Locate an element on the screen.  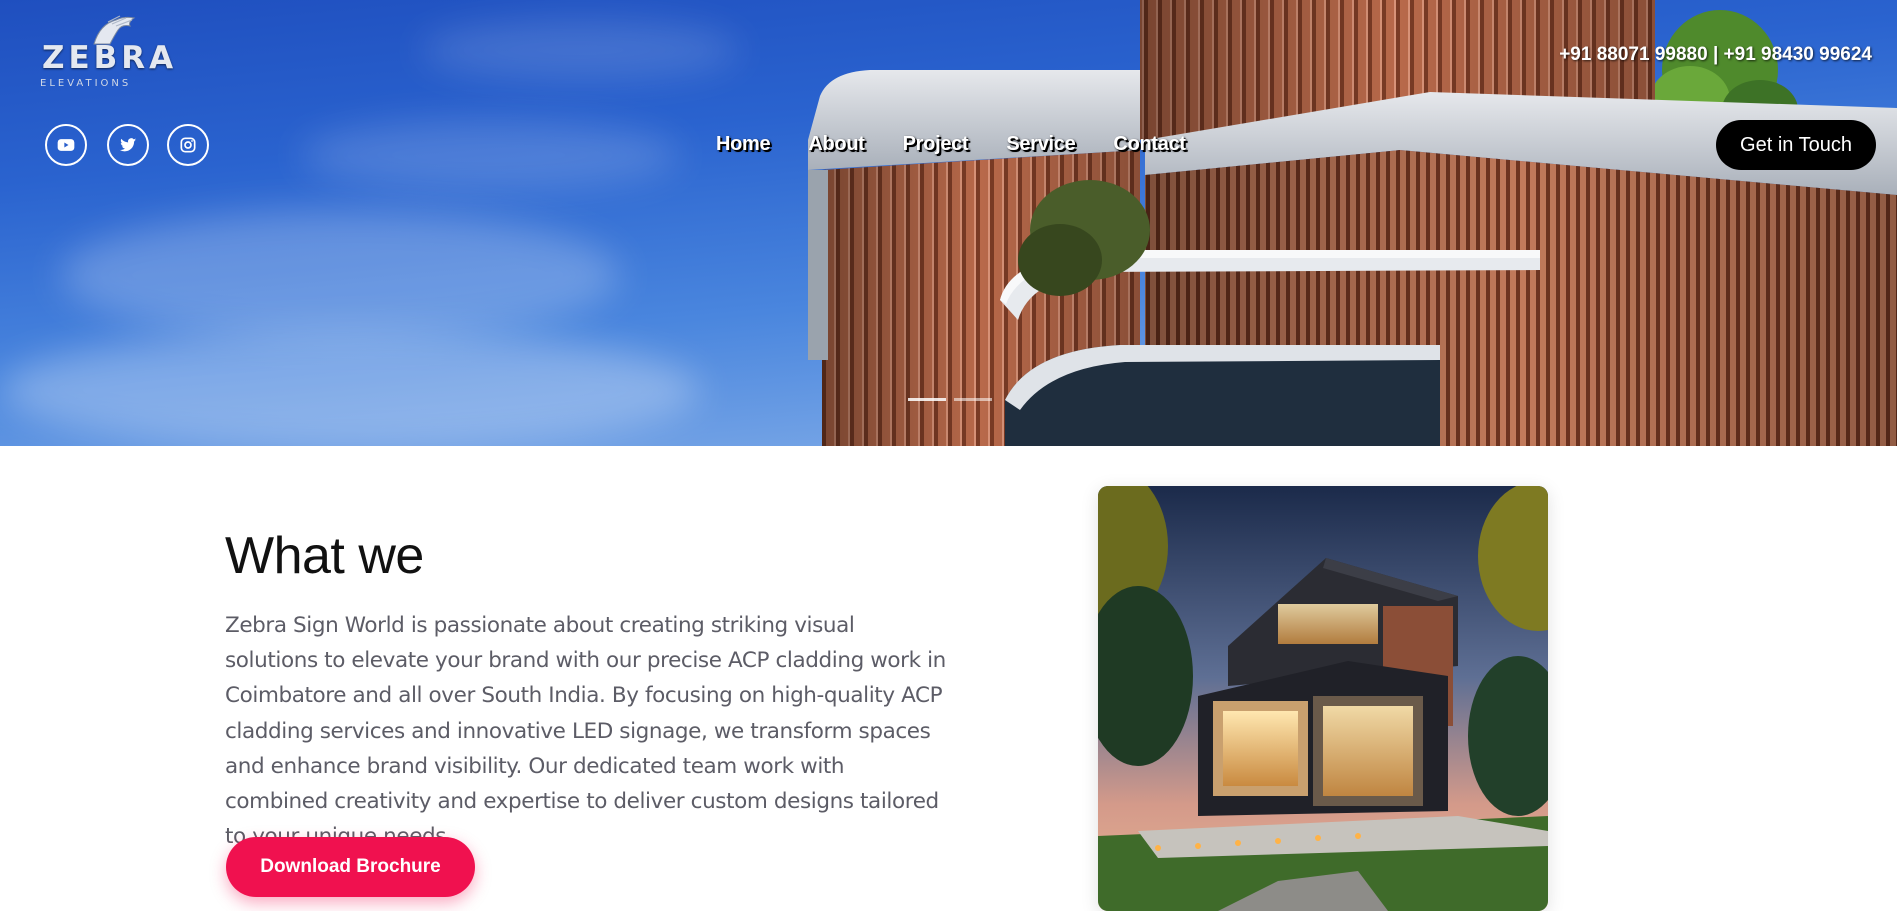
nav-home: Home is located at coordinates (743, 144).